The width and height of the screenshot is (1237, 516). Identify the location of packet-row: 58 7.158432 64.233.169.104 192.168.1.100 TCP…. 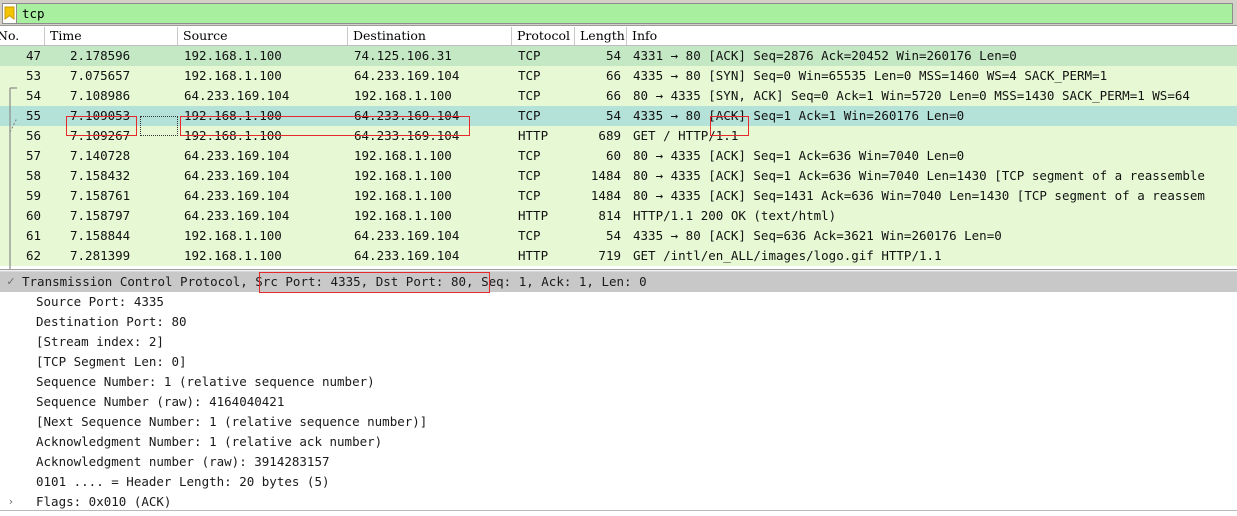
(618, 176).